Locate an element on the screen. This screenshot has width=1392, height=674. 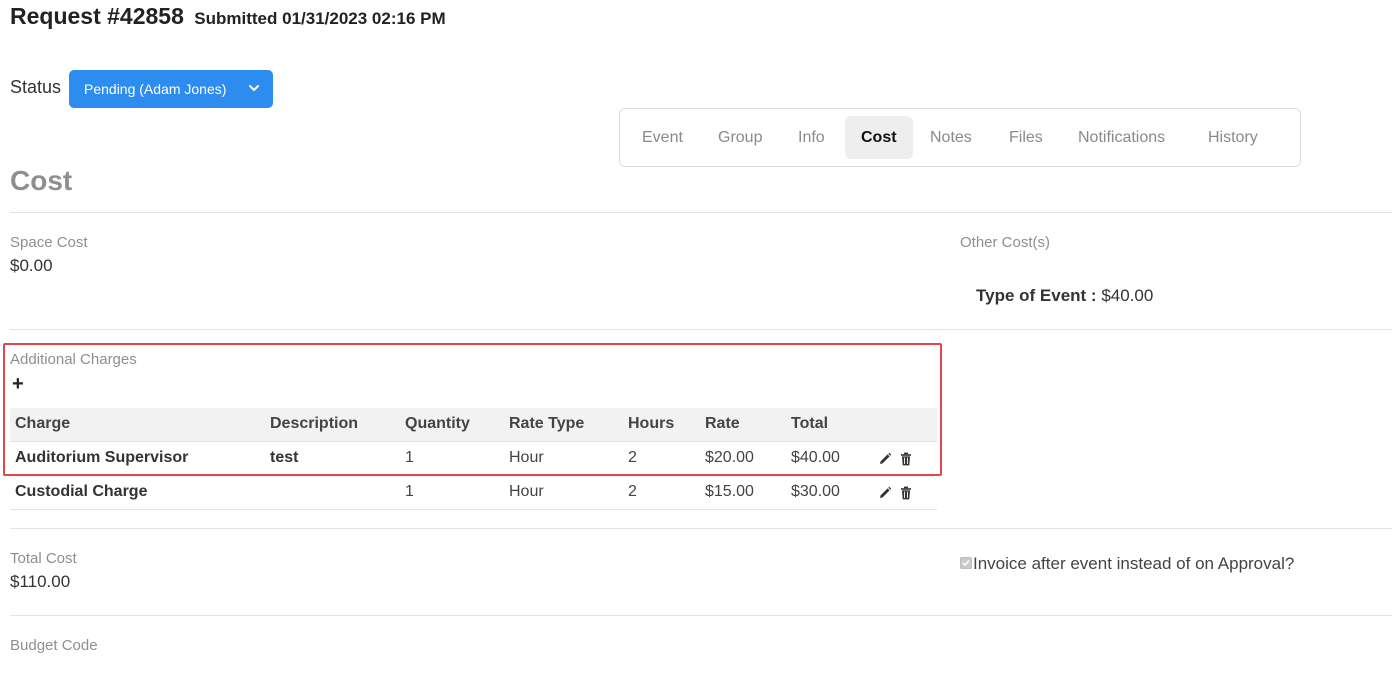
submitted-date: Submitted 01/31/2023 02:16 PM is located at coordinates (320, 18).